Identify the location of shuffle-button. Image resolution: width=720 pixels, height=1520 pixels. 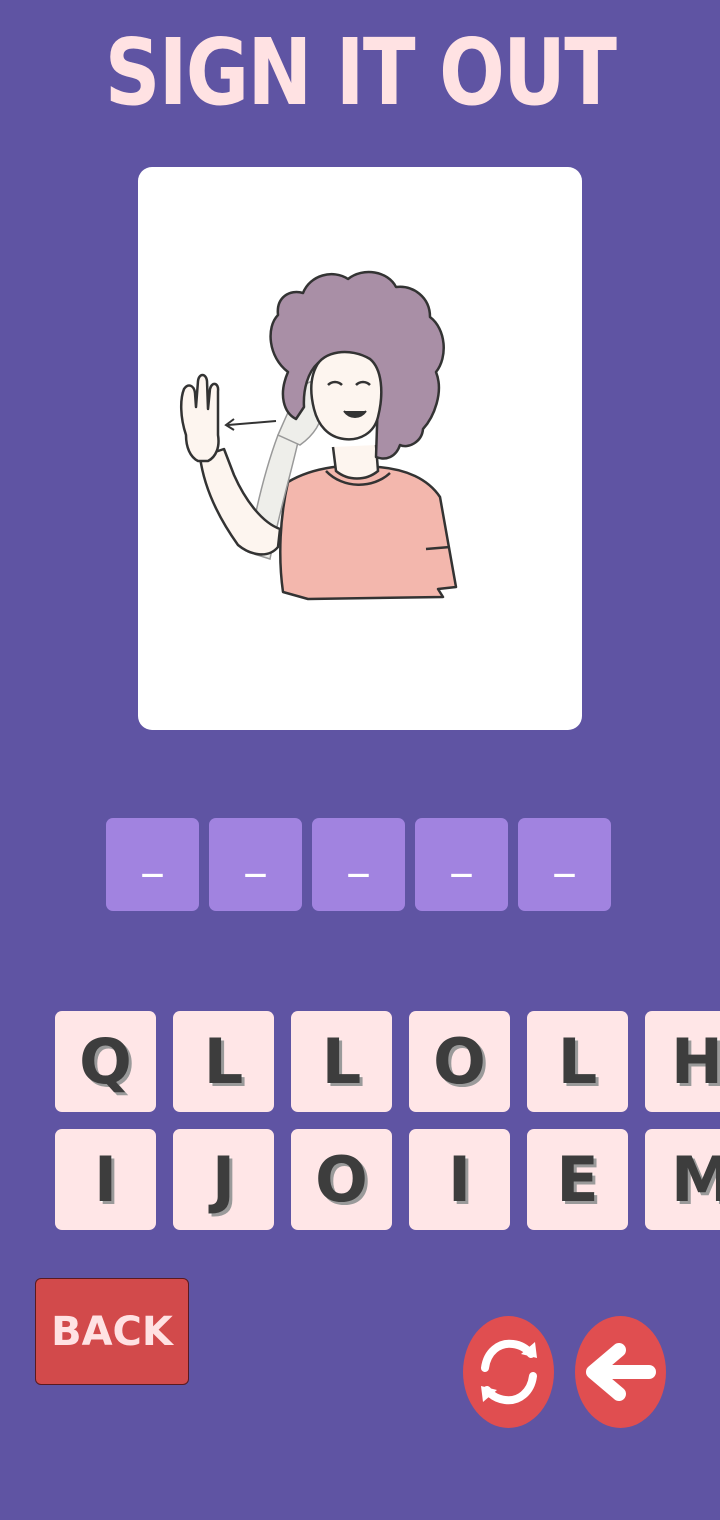
(508, 1372).